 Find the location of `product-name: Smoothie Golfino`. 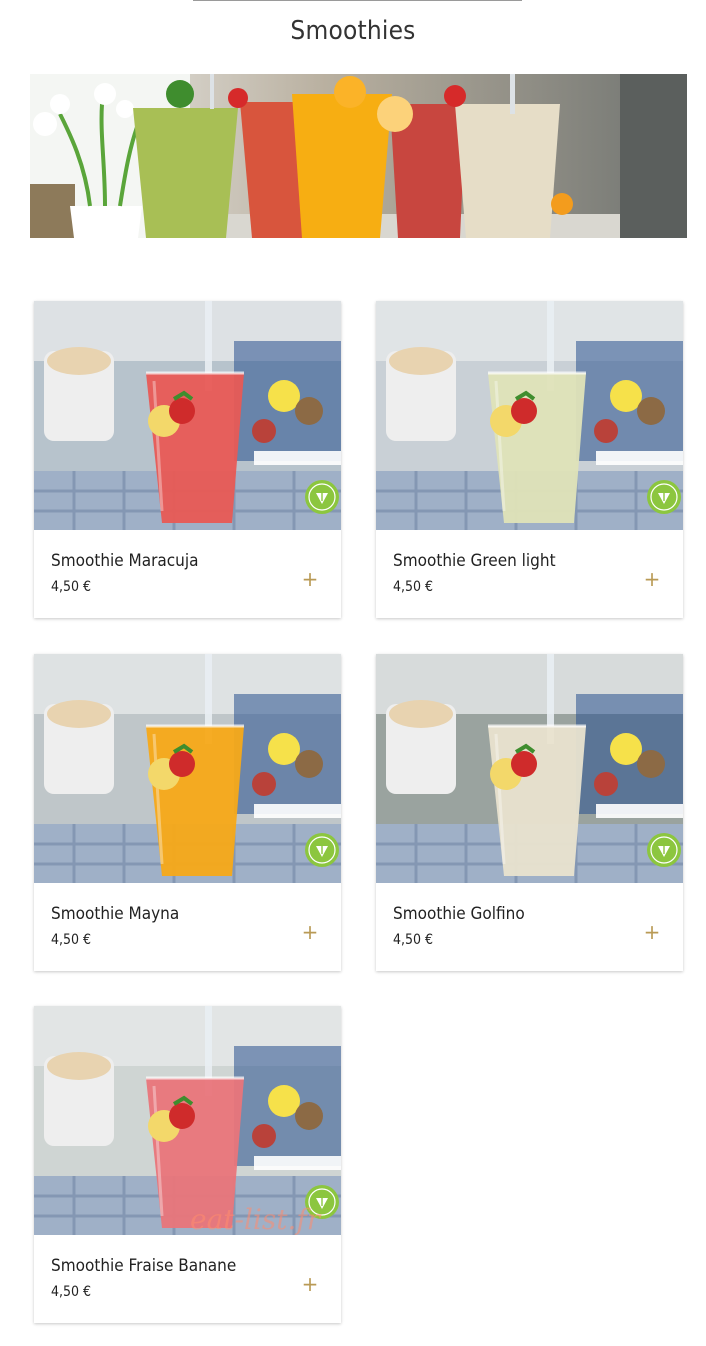

product-name: Smoothie Golfino is located at coordinates (459, 914).